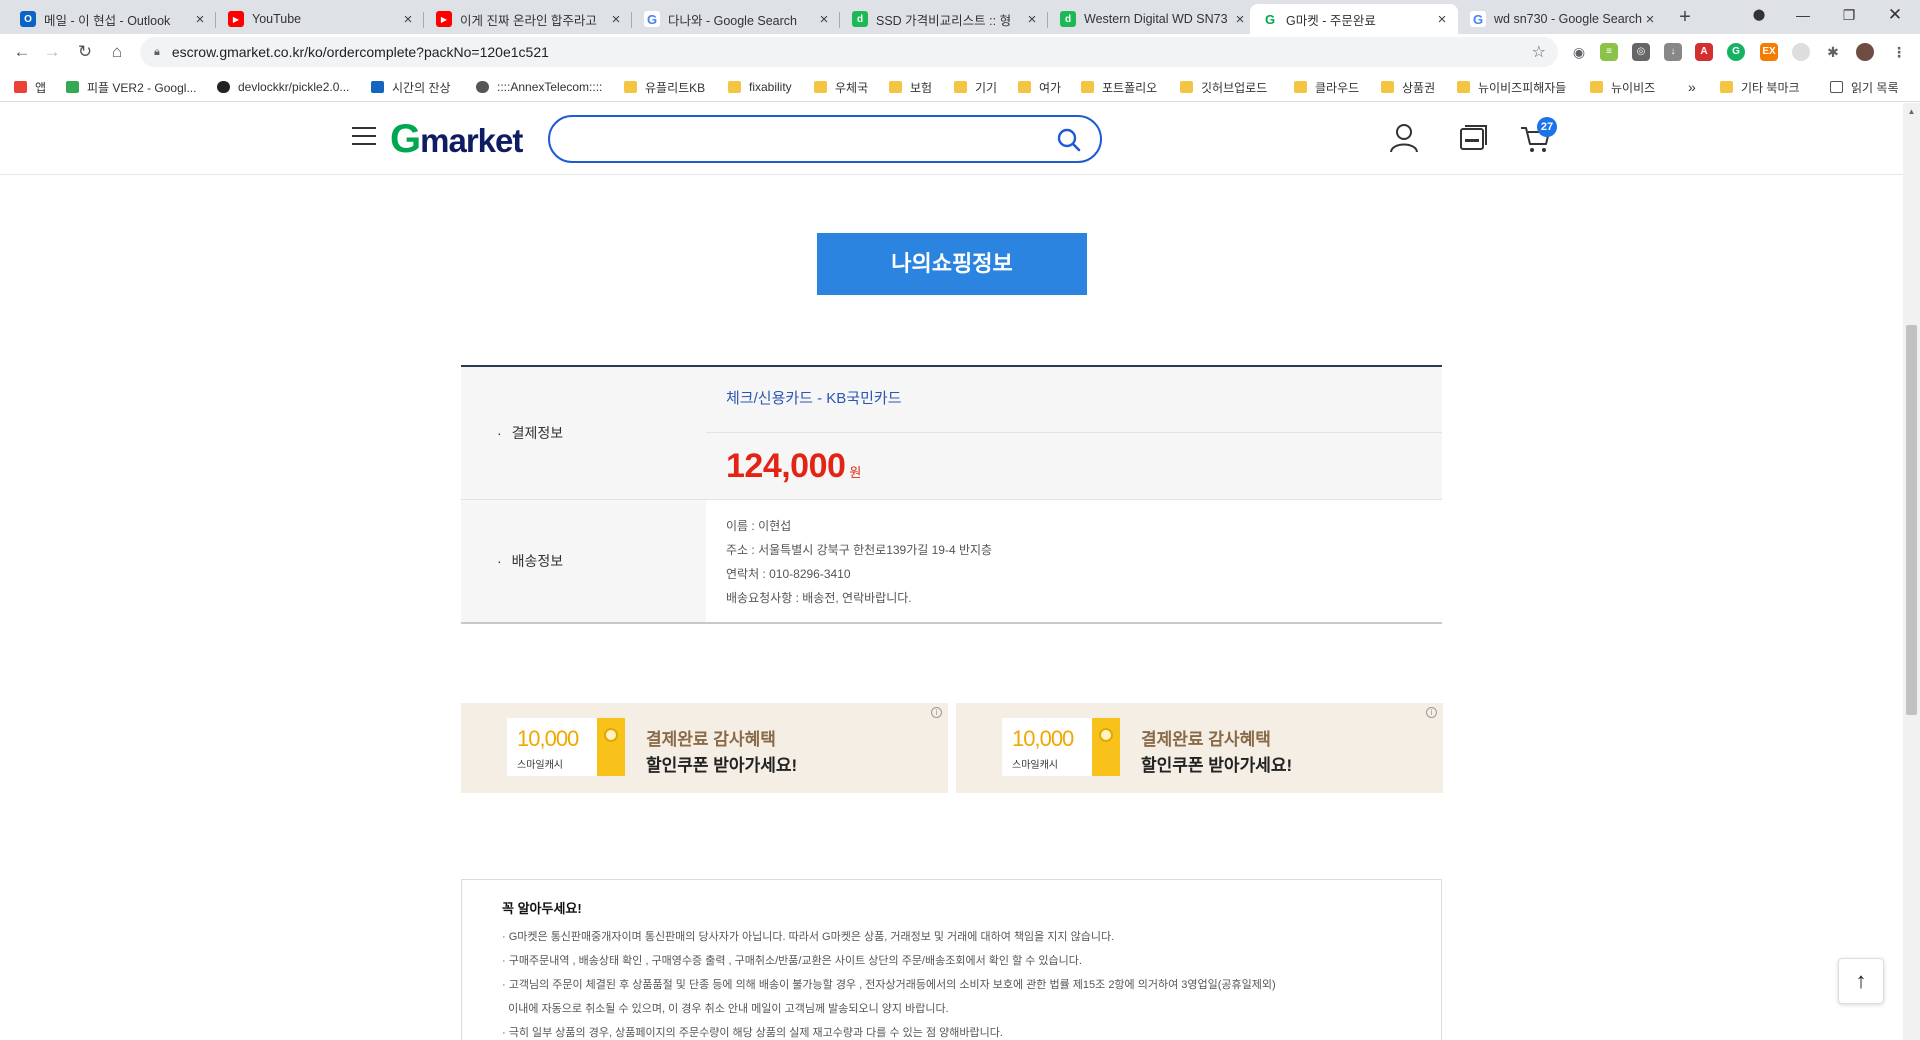  I want to click on extension-icon: EX, so click(1769, 52).